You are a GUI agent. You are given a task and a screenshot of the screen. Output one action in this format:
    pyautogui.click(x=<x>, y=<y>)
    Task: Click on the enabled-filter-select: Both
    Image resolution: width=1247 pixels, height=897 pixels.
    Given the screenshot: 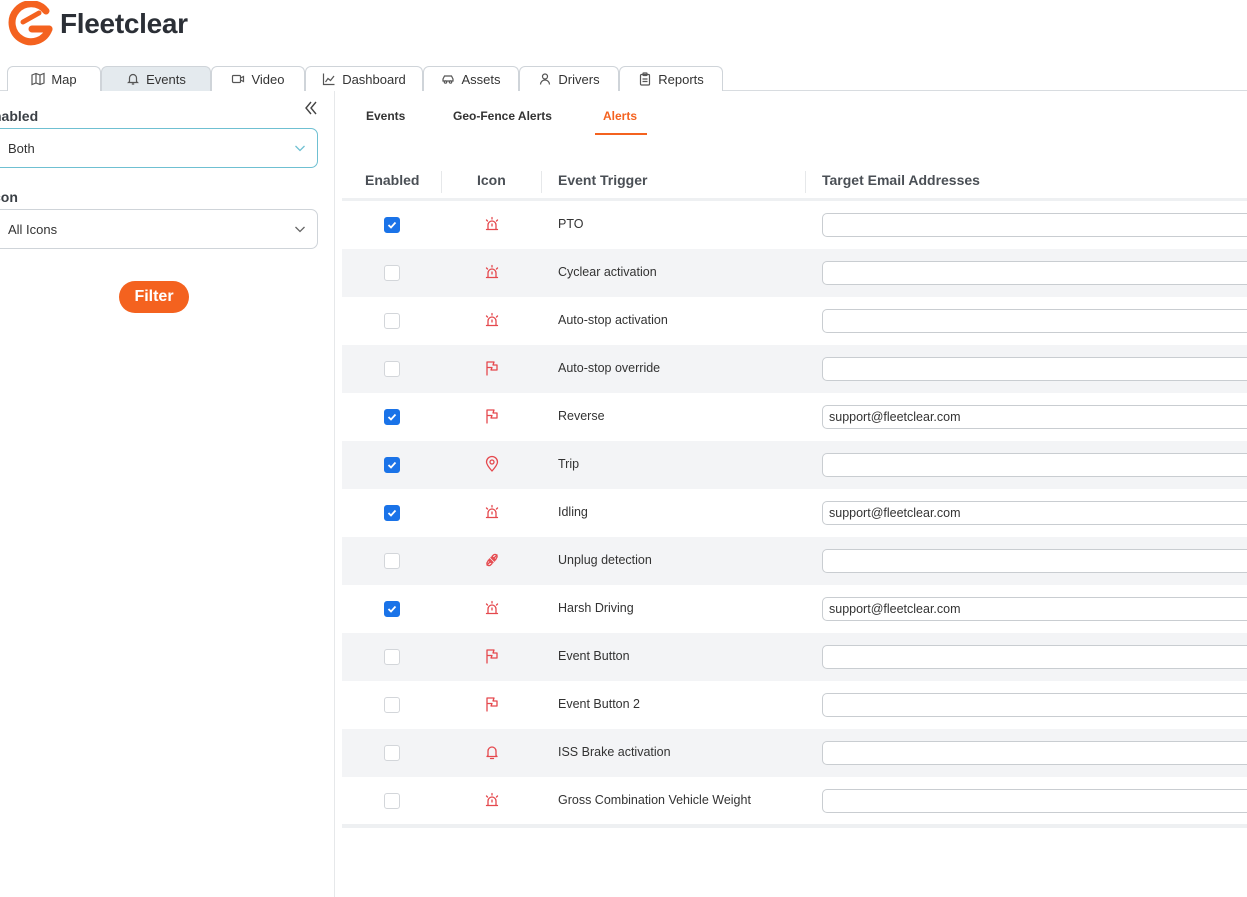 What is the action you would take?
    pyautogui.click(x=159, y=148)
    